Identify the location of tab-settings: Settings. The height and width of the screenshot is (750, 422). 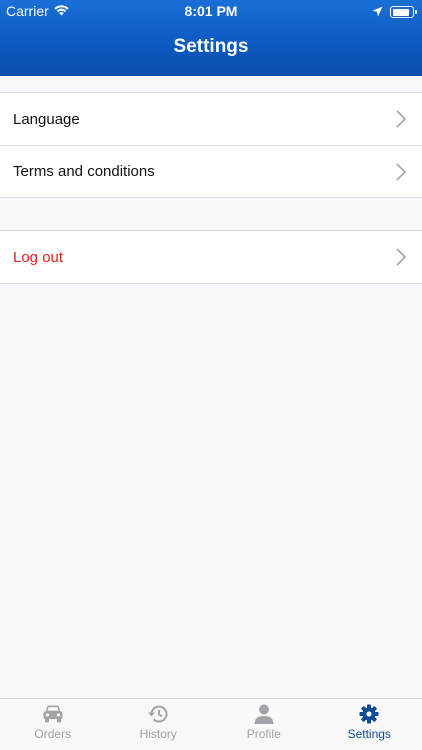
(369, 724).